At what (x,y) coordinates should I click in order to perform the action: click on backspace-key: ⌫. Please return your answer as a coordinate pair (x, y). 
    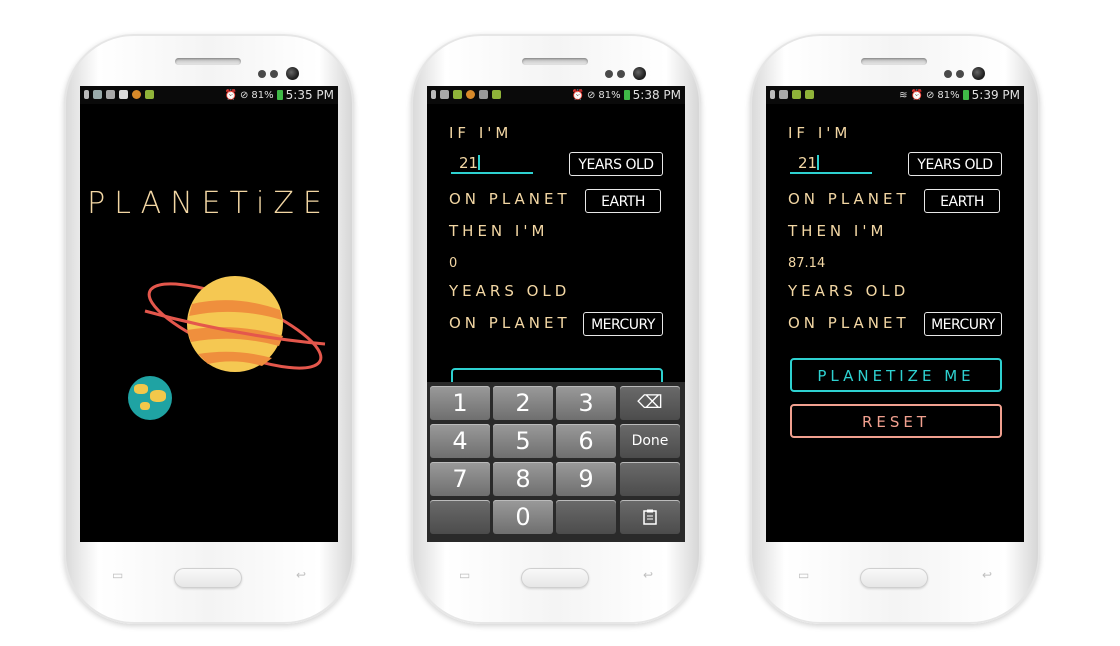
    Looking at the image, I should click on (650, 403).